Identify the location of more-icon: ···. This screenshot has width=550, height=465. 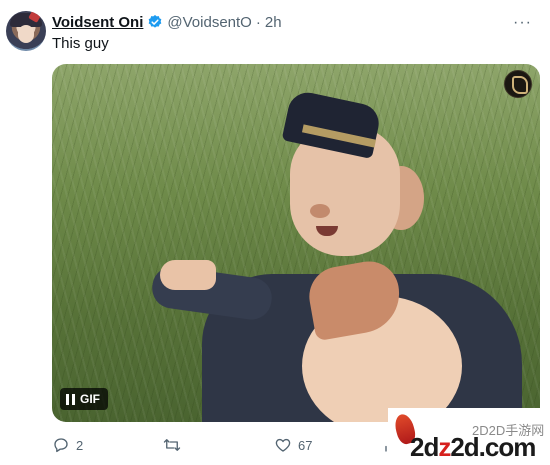
(522, 23).